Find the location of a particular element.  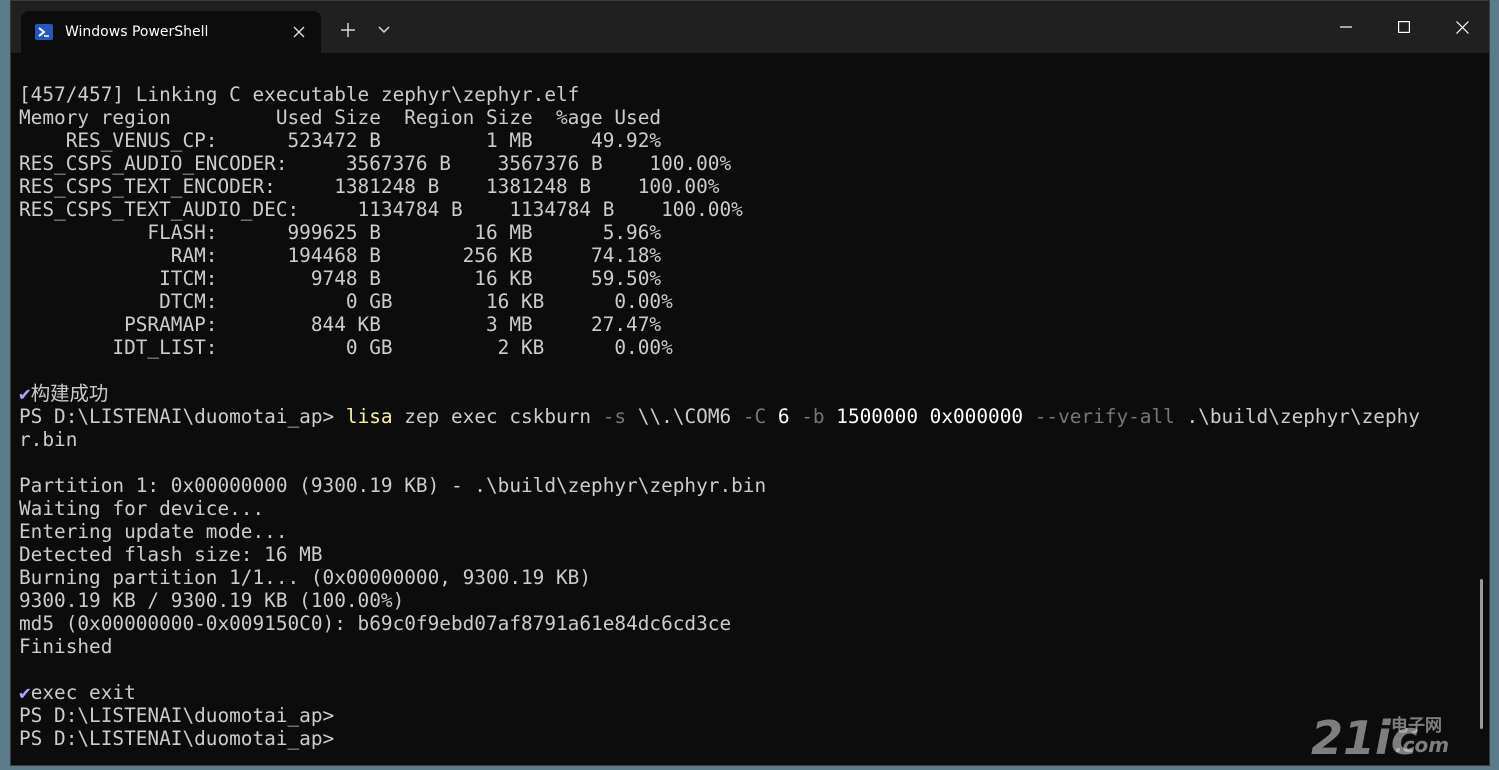

terminal-text: -b is located at coordinates (813, 416).